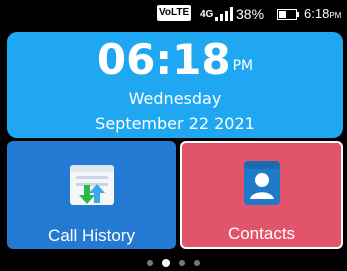 The height and width of the screenshot is (271, 347). What do you see at coordinates (175, 123) in the screenshot?
I see `clock-date: September 22 2021` at bounding box center [175, 123].